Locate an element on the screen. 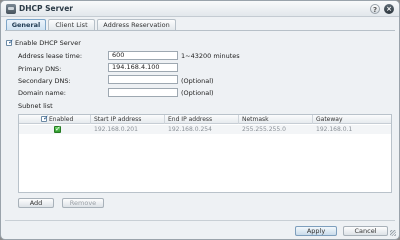 The height and width of the screenshot is (240, 400). help-icon: ? is located at coordinates (375, 9).